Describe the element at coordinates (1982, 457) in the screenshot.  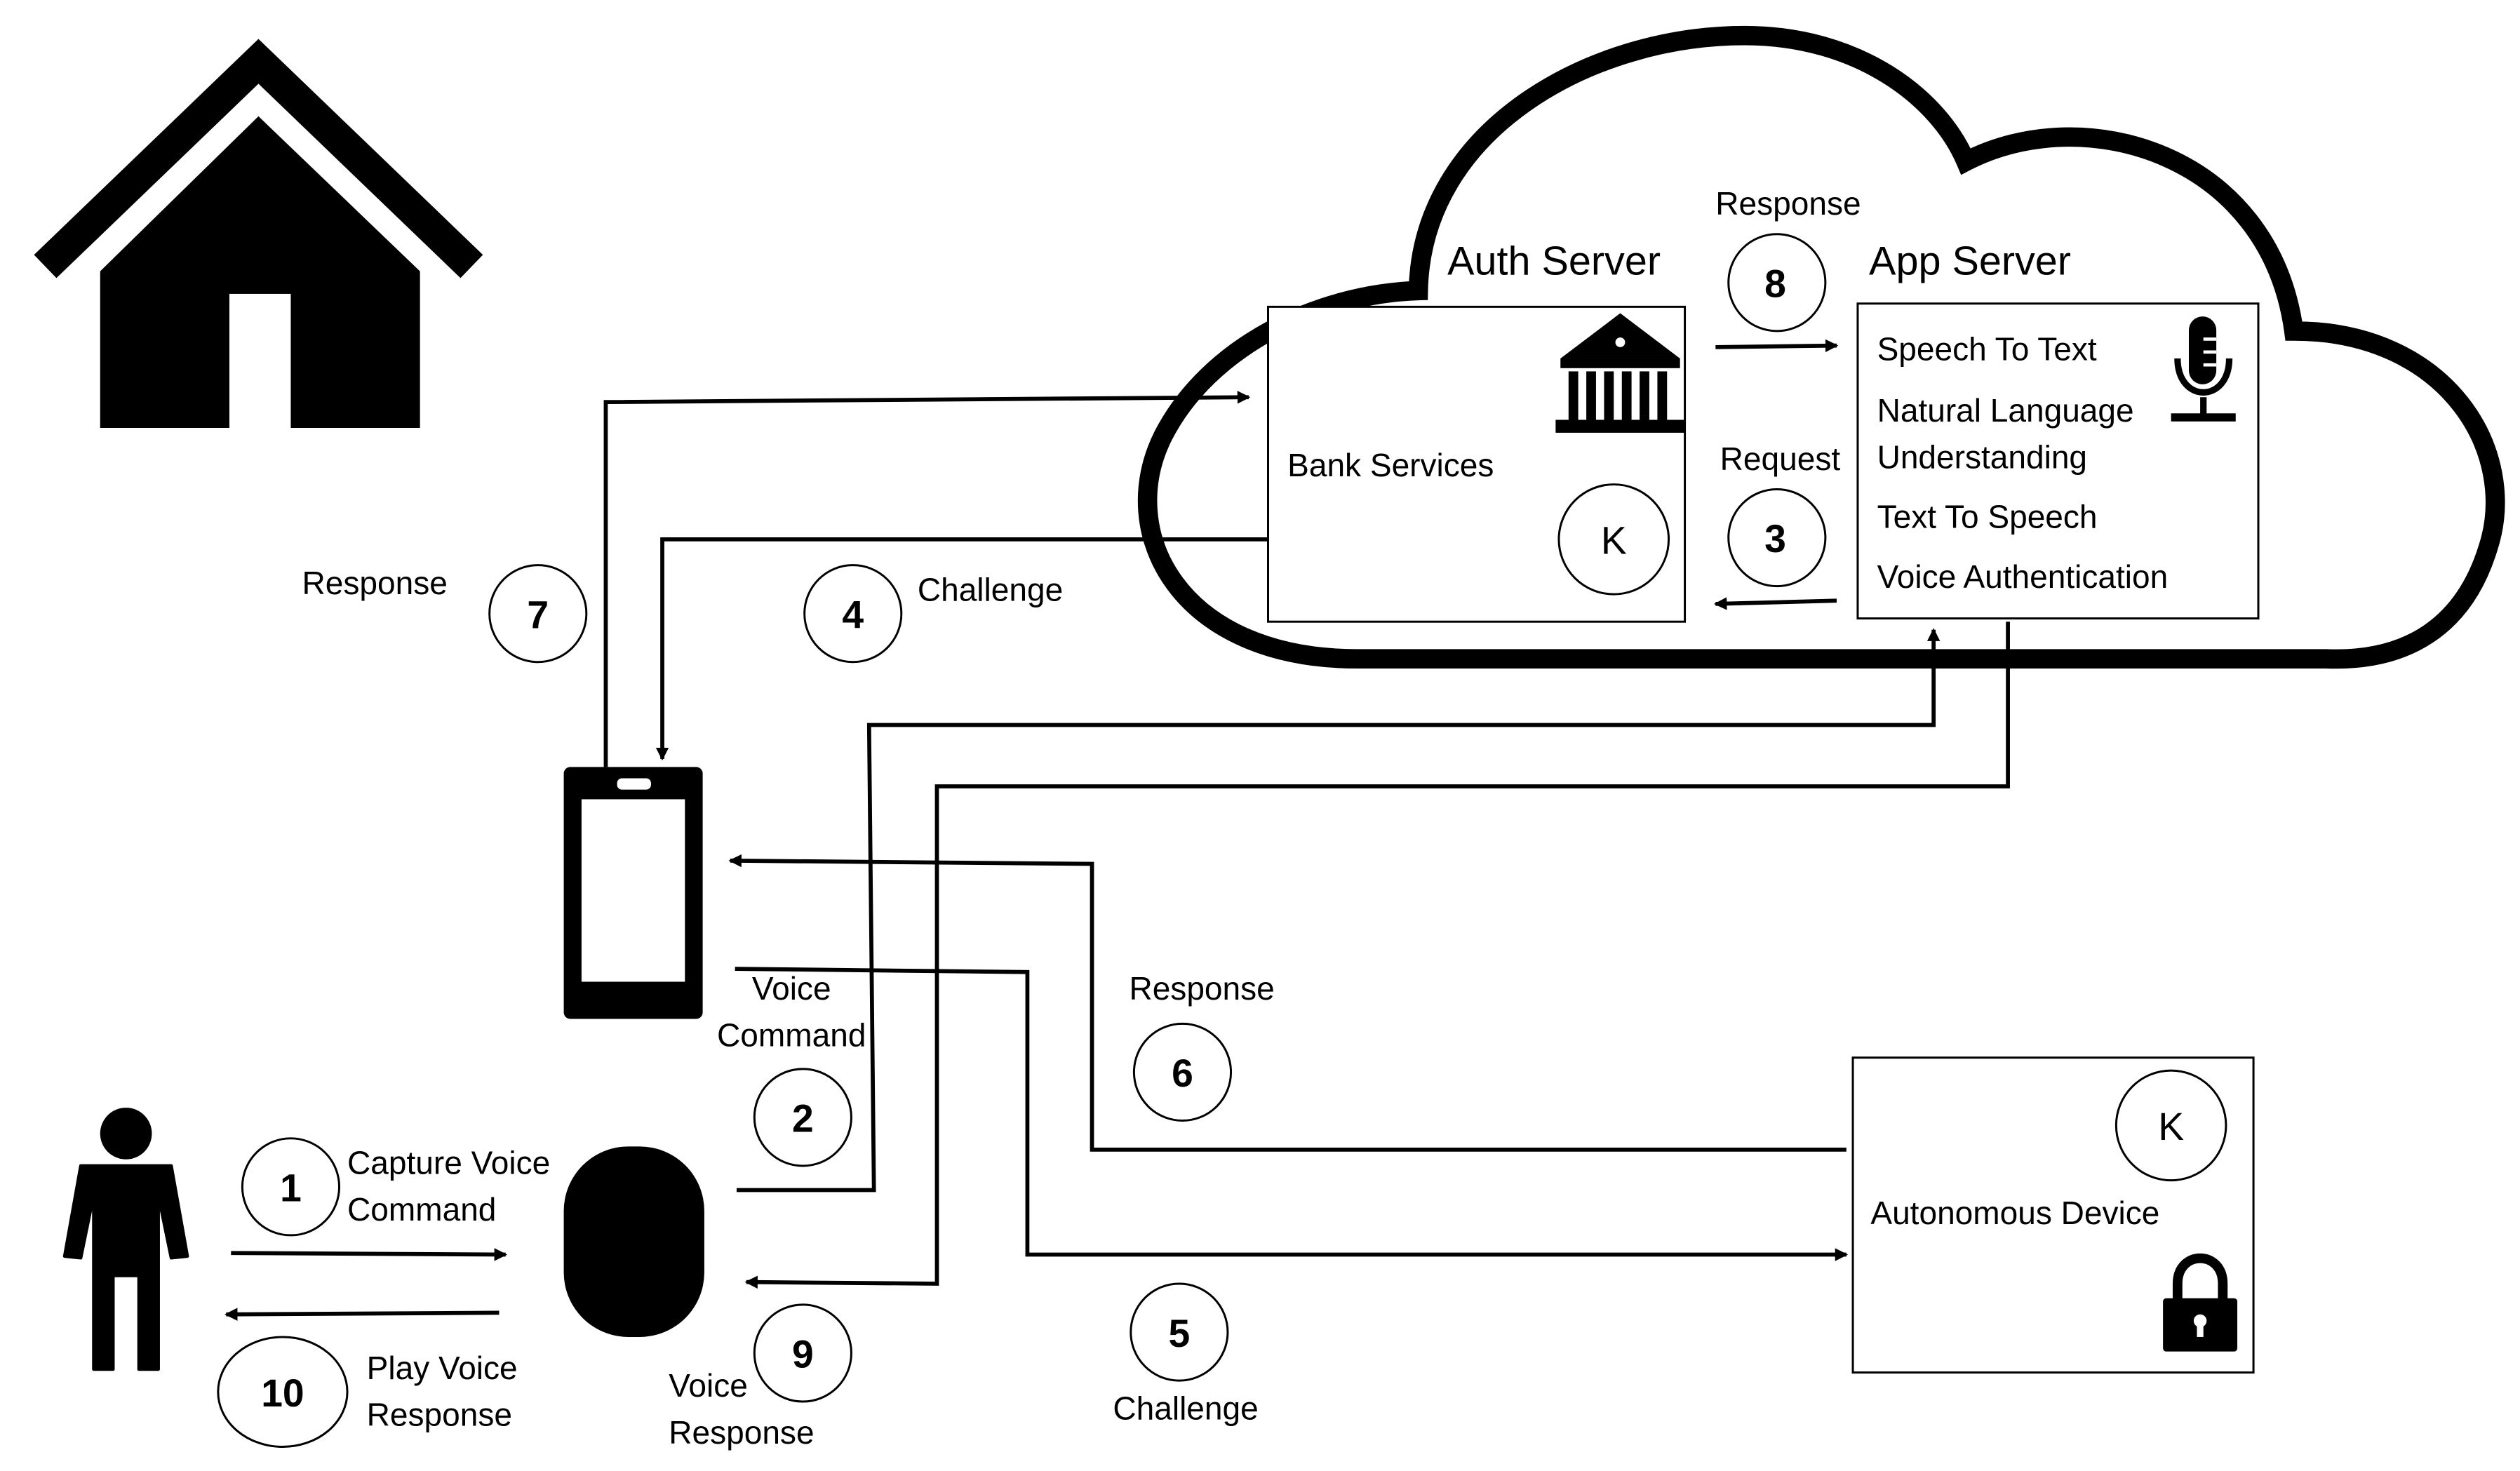
I see `app-service: Understanding` at that location.